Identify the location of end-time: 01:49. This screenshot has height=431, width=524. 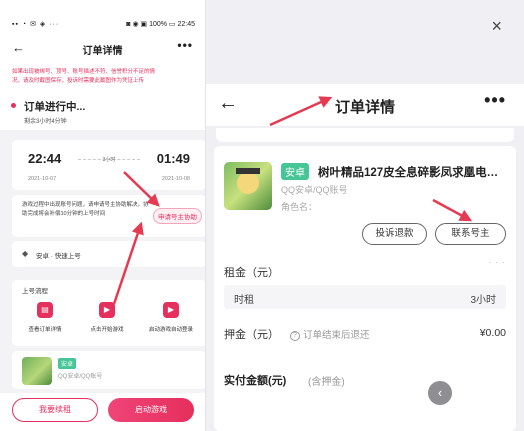
(173, 158).